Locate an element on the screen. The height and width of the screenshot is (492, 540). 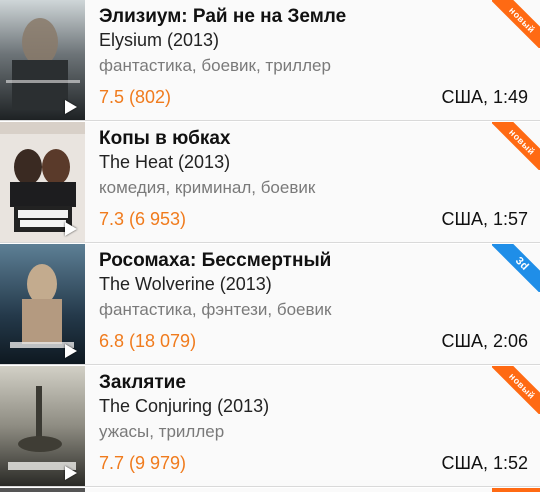
movie-title: Заклятие is located at coordinates (142, 382).